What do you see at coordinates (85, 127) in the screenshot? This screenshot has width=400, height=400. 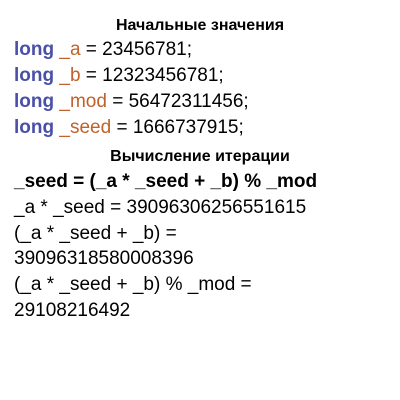 I see `variable-name: _seed` at bounding box center [85, 127].